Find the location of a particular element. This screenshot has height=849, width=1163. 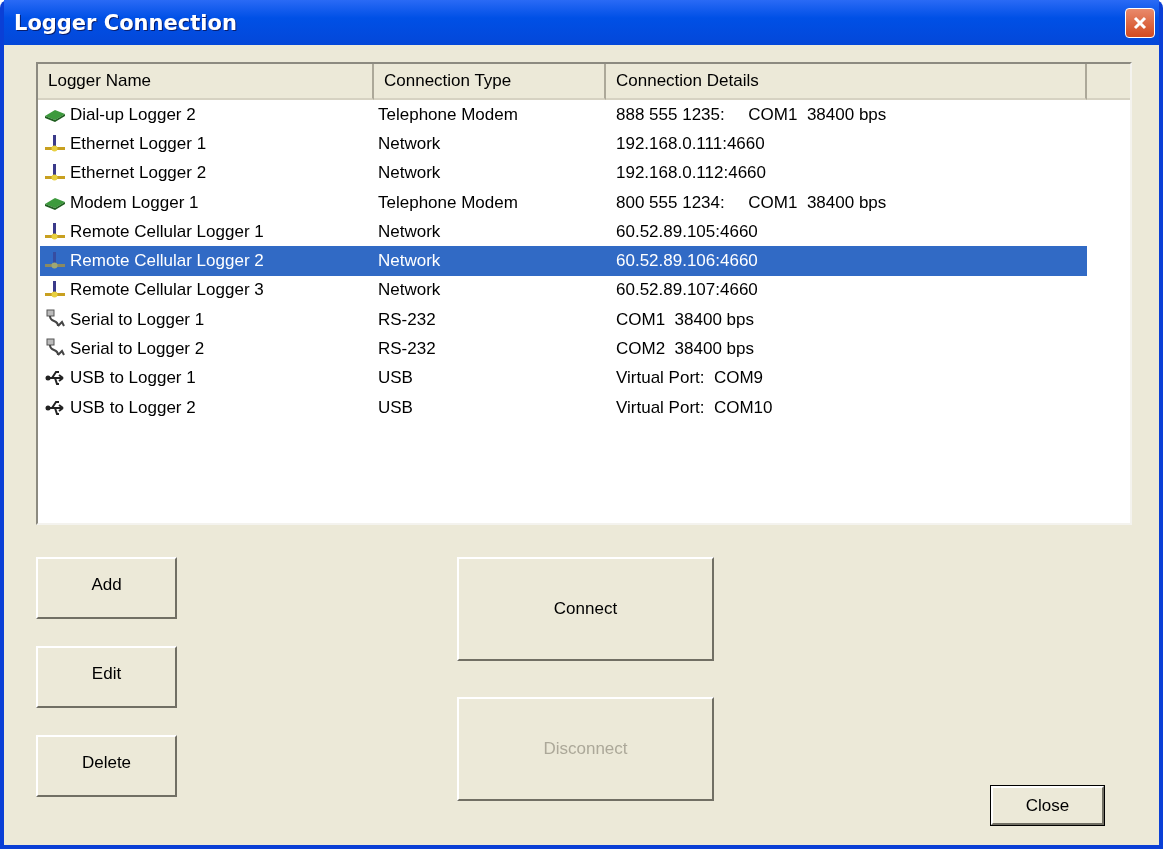

close-button: Close is located at coordinates (1047, 805).